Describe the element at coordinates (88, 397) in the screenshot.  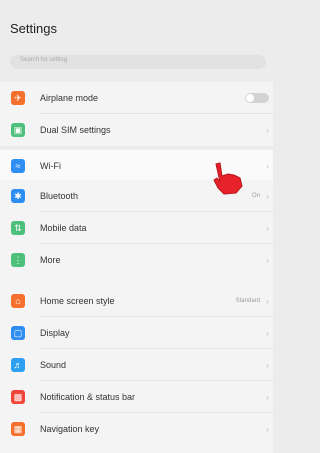
I see `row-label: Notification & status bar` at that location.